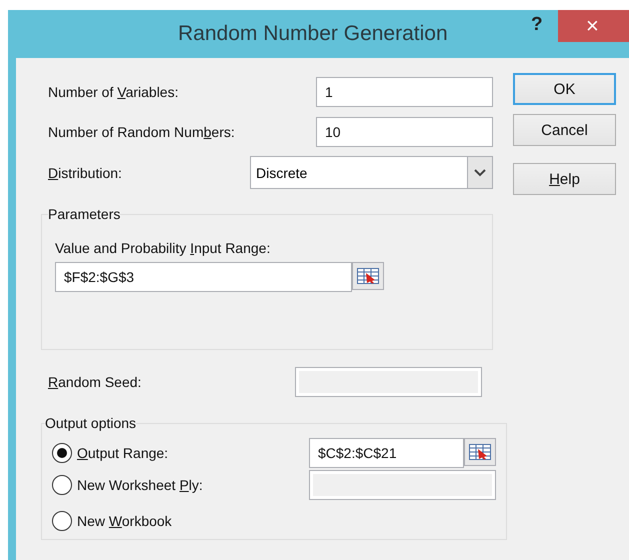 This screenshot has width=629, height=560. What do you see at coordinates (537, 25) in the screenshot?
I see `help-button: ?` at bounding box center [537, 25].